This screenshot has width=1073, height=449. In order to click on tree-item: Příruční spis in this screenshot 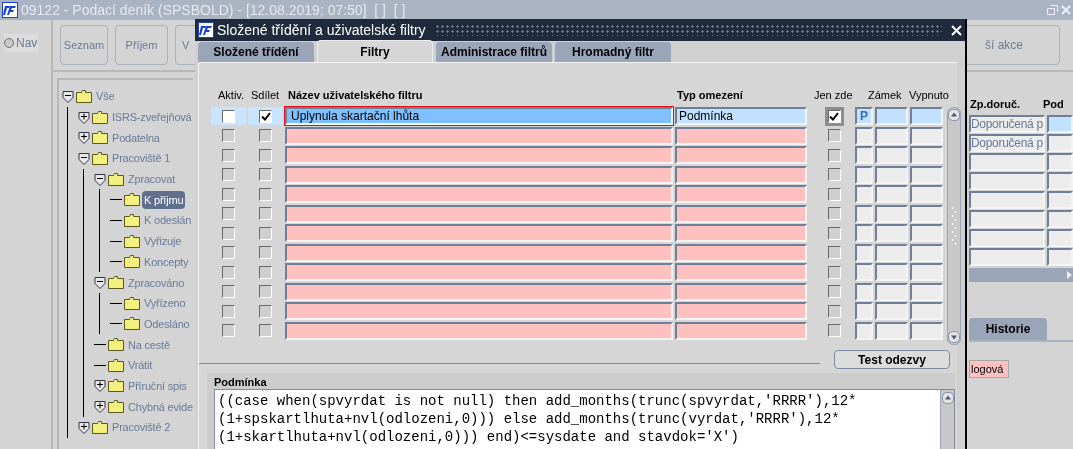, I will do `click(157, 385)`.